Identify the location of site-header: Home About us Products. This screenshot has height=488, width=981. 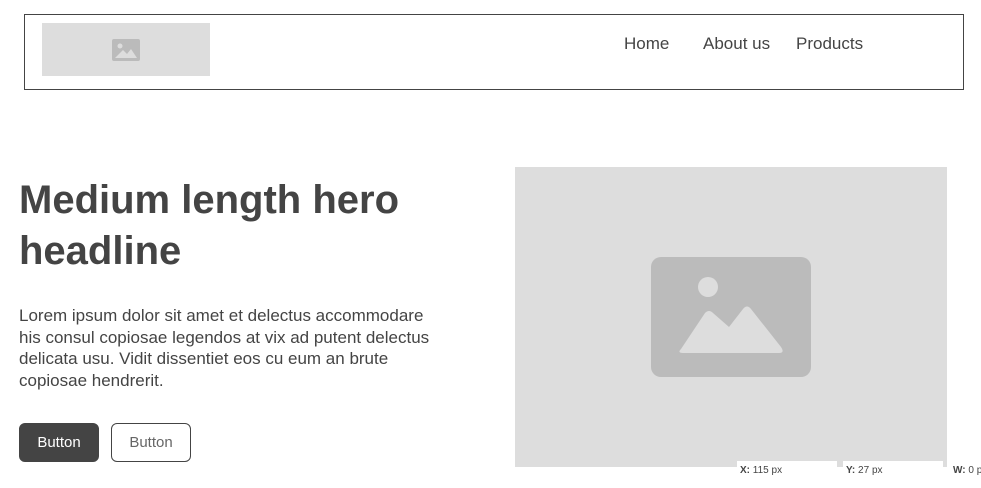
(494, 52).